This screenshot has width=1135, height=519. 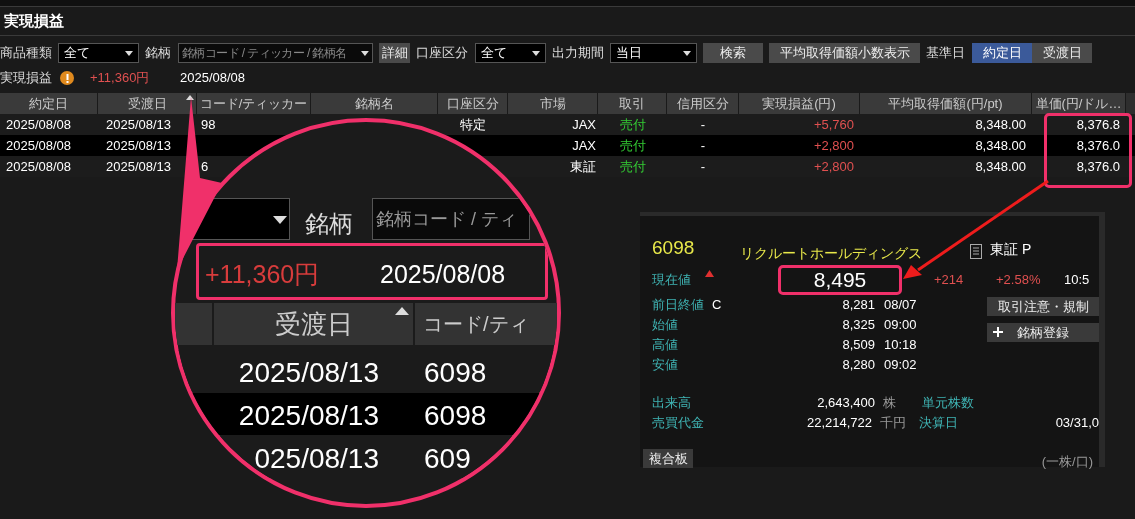 I want to click on column-header: コード/ティ, so click(x=486, y=324).